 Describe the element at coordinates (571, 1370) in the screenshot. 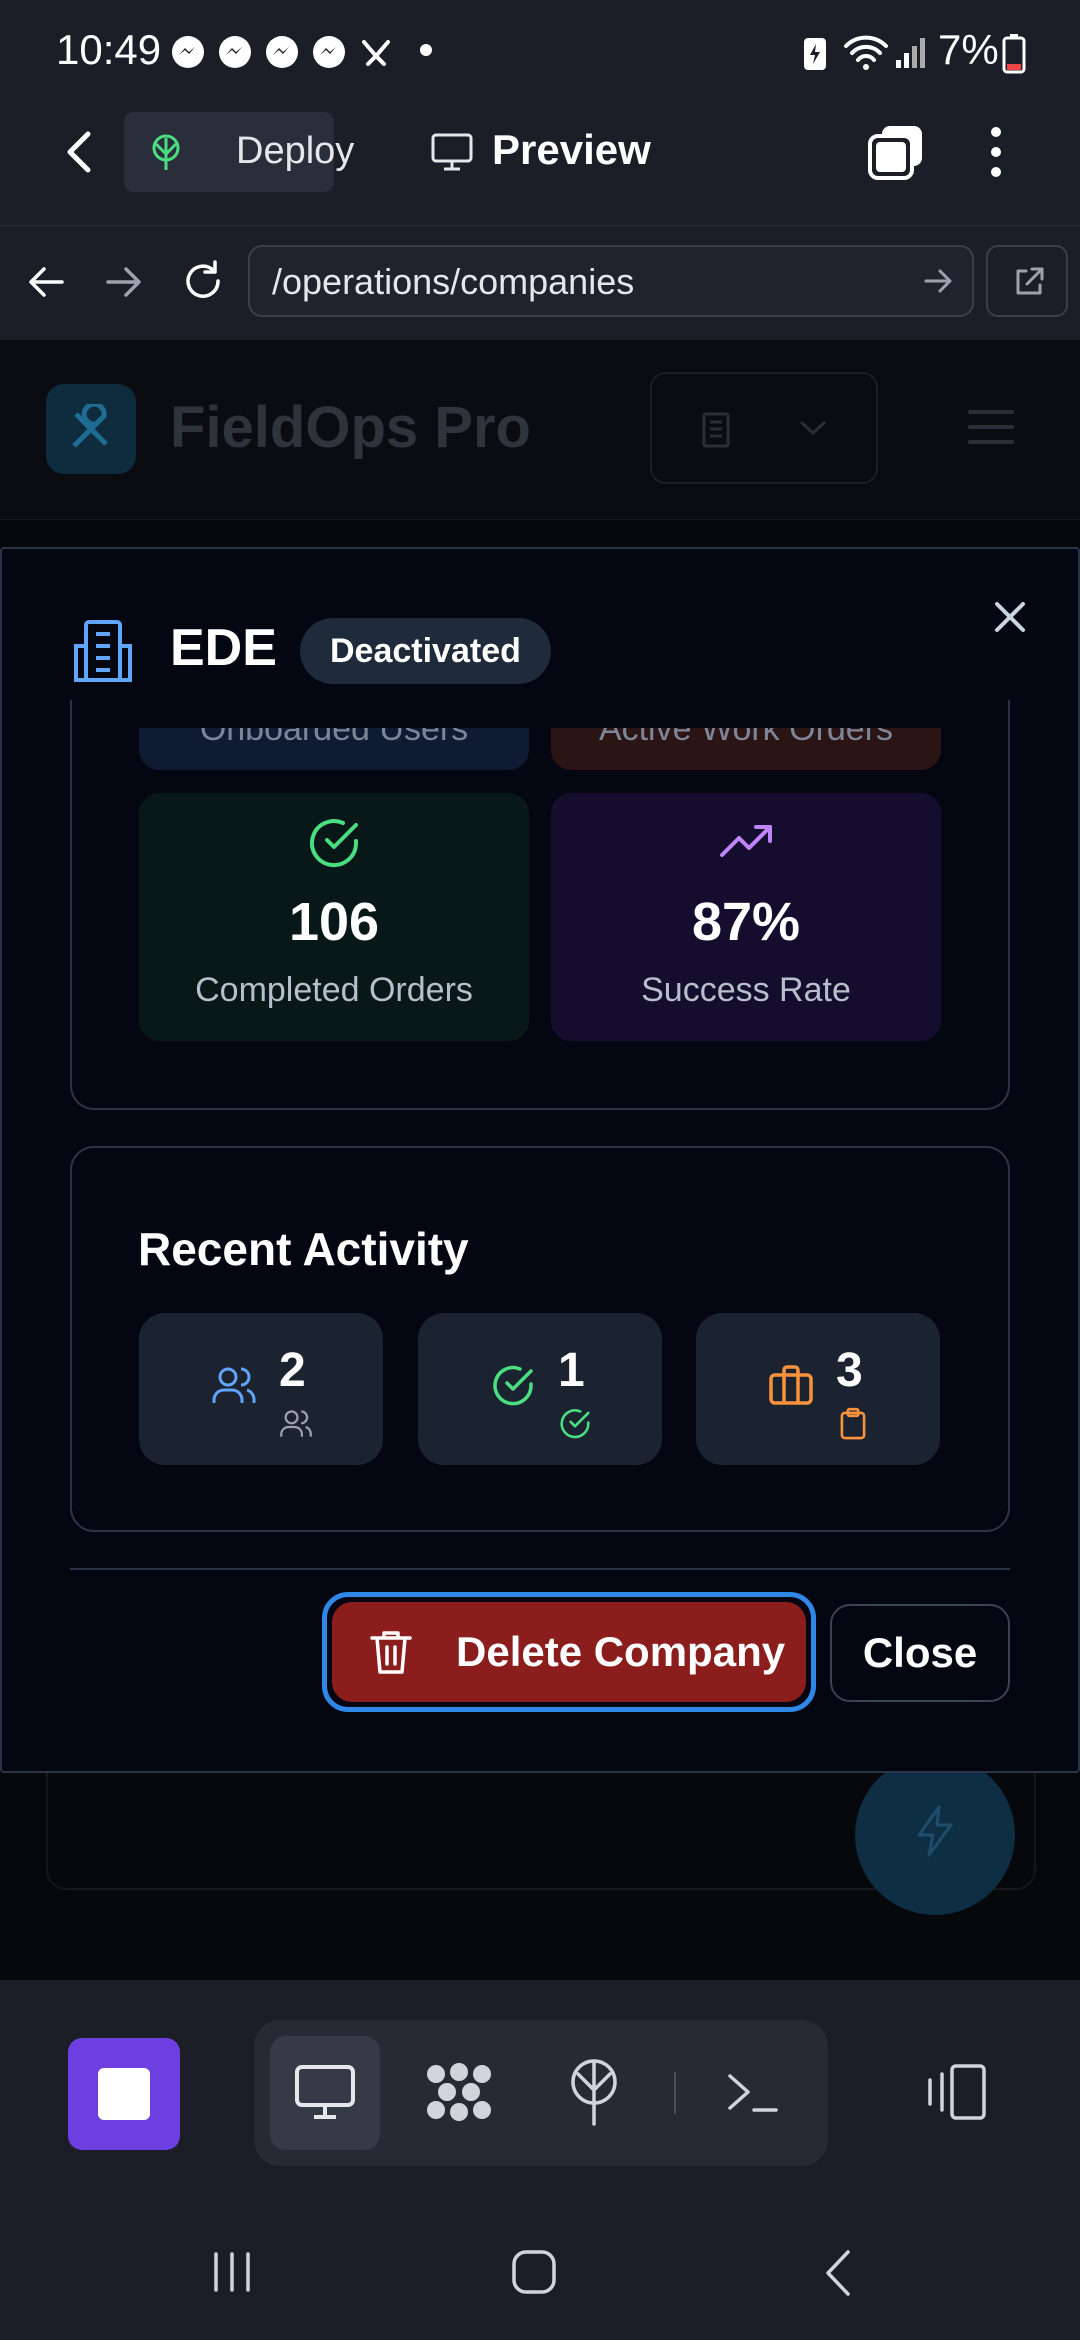

I see `activity-count: 1` at that location.